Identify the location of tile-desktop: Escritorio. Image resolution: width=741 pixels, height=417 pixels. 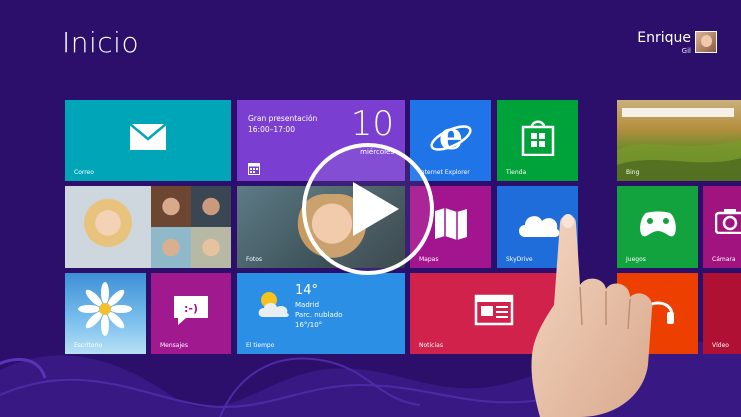
(105, 313).